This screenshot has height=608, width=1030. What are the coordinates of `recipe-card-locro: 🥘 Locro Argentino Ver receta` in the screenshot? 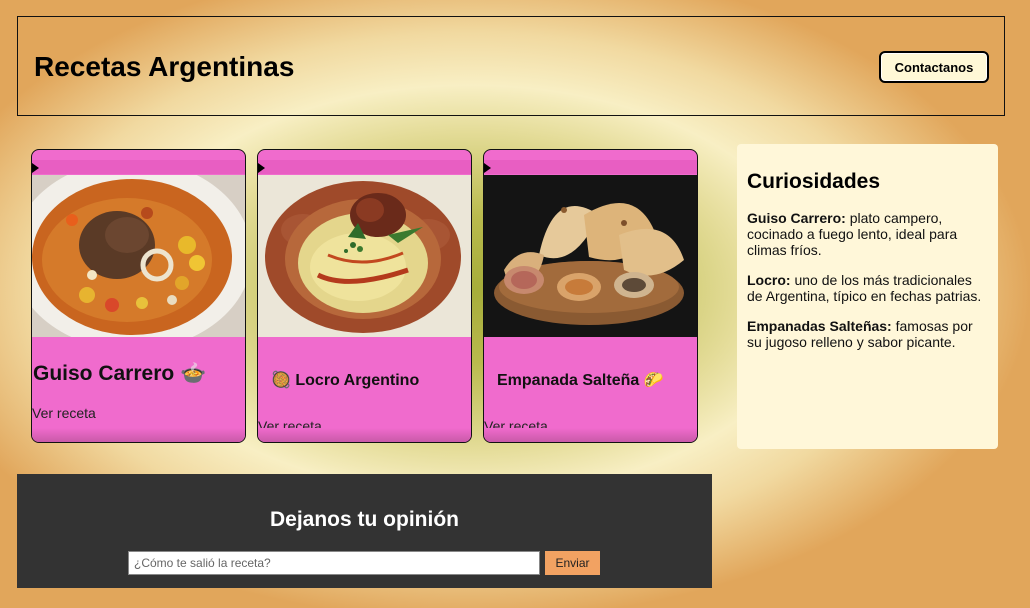 It's located at (364, 296).